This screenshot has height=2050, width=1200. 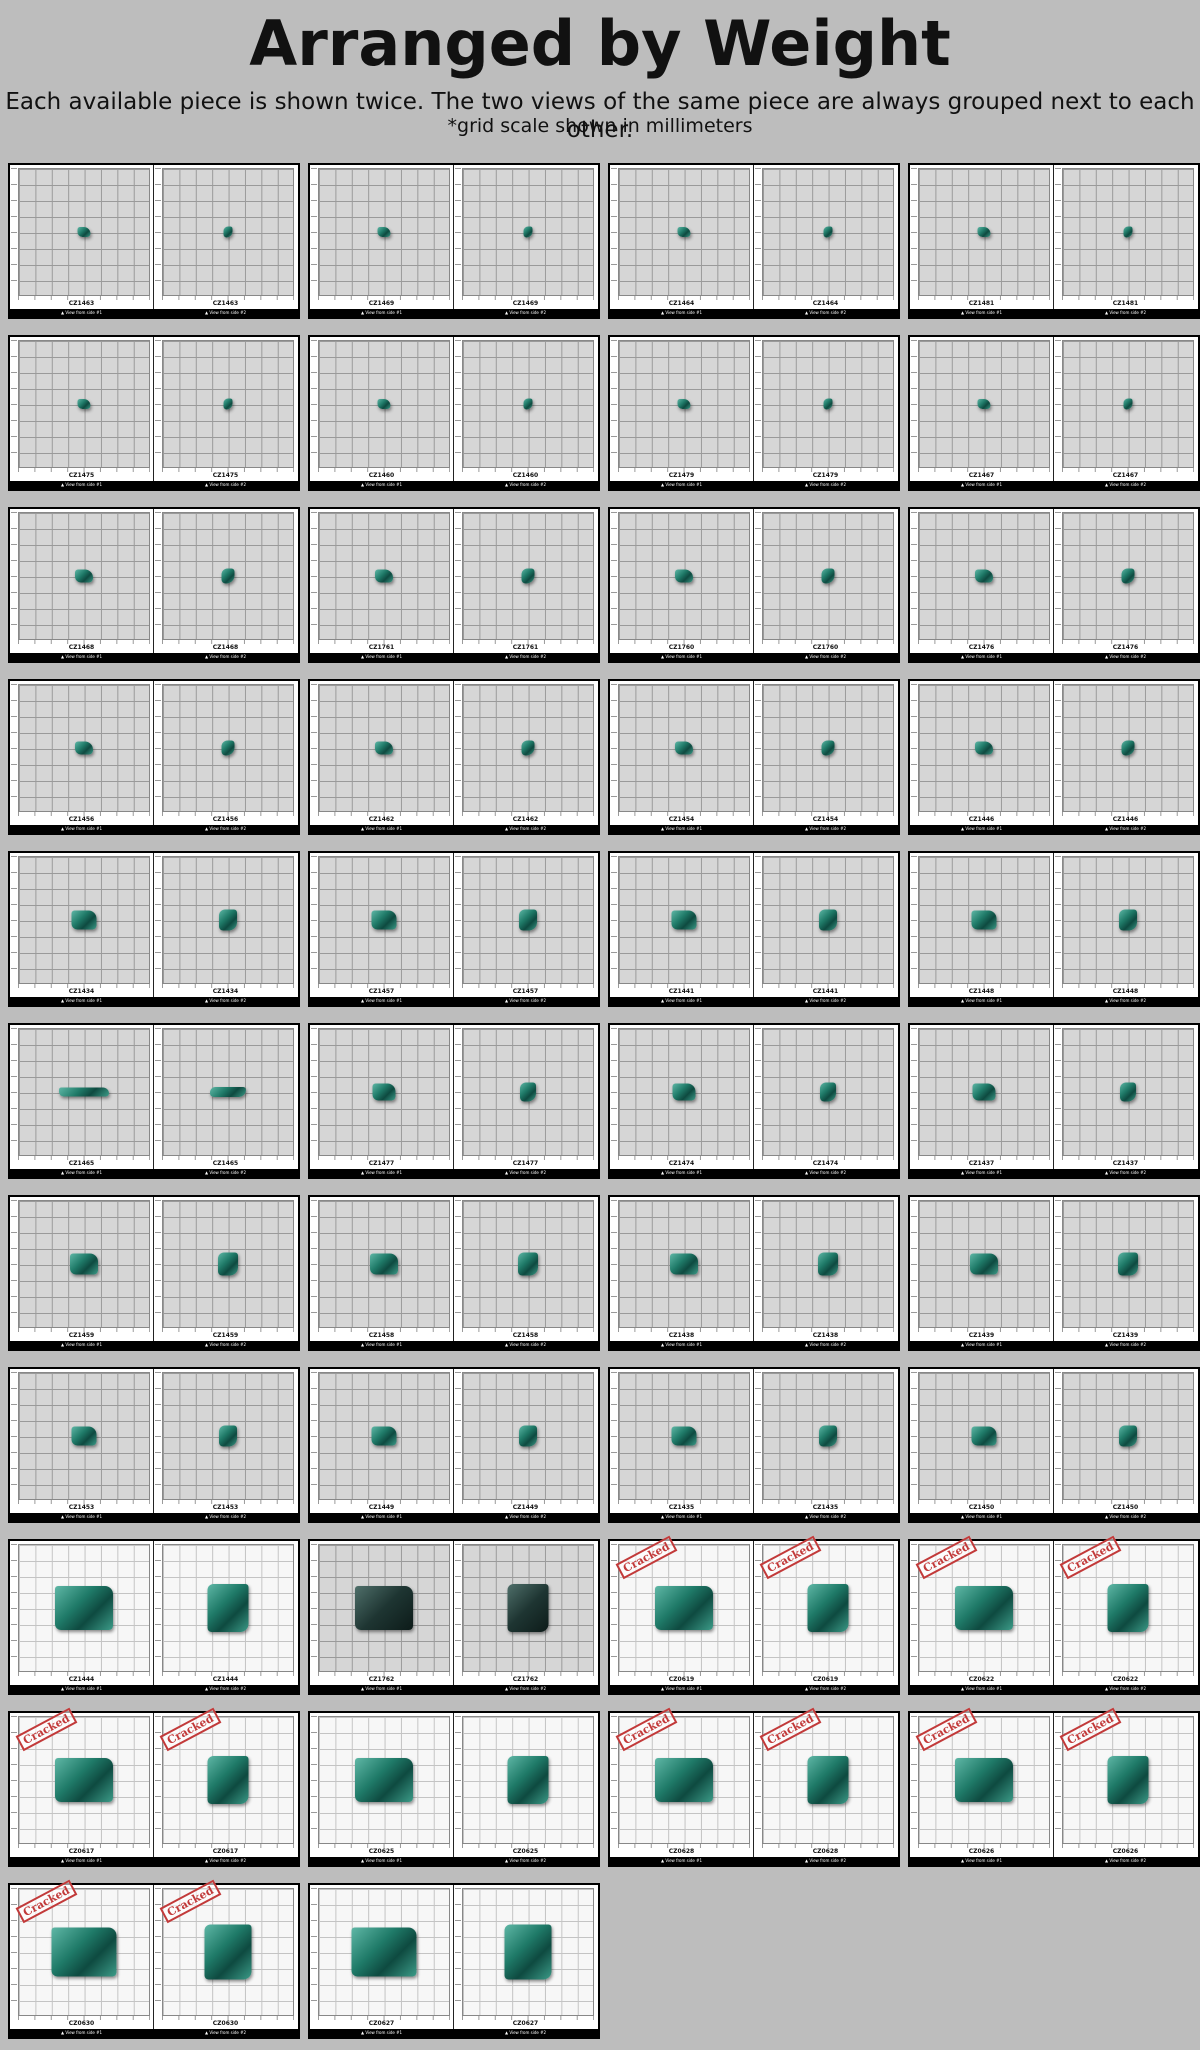 What do you see at coordinates (981, 237) in the screenshot?
I see `view-side-1: CZ1481` at bounding box center [981, 237].